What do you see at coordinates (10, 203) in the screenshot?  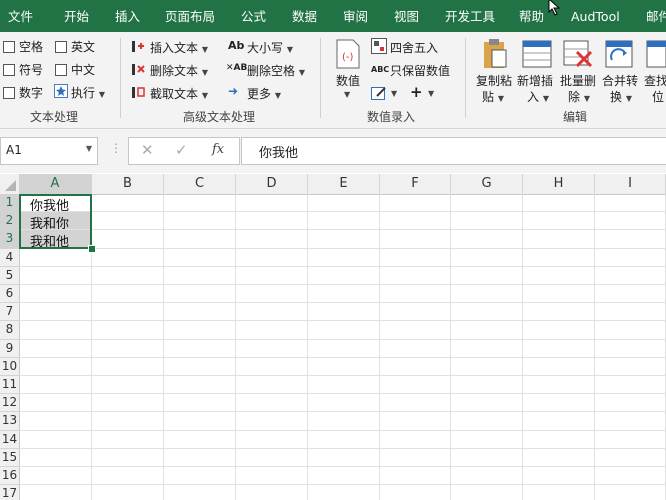 I see `row-header-1: 1` at bounding box center [10, 203].